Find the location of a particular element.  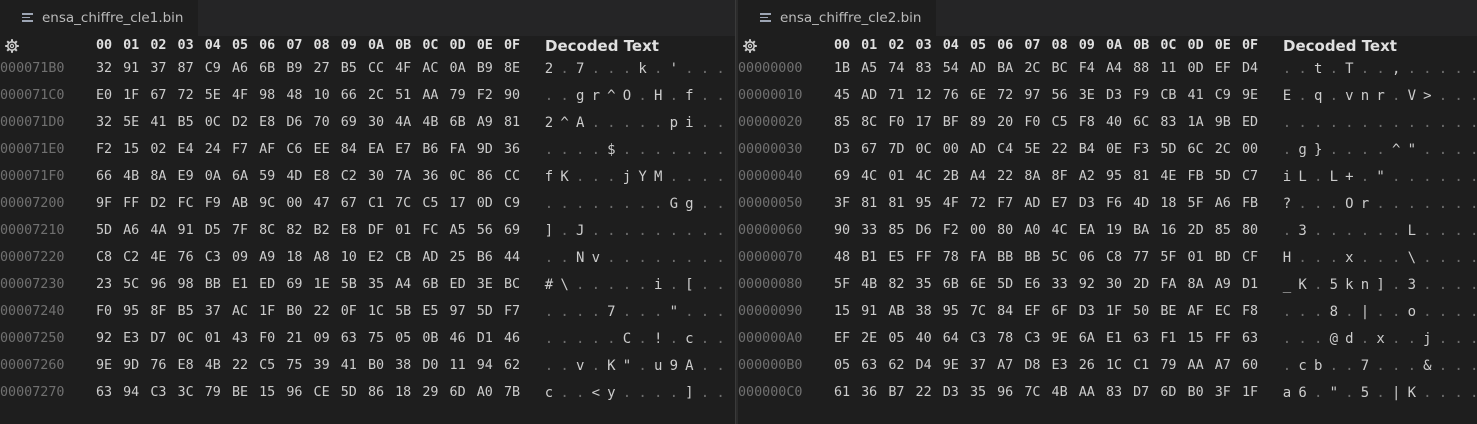

decoded-char: y is located at coordinates (611, 393).